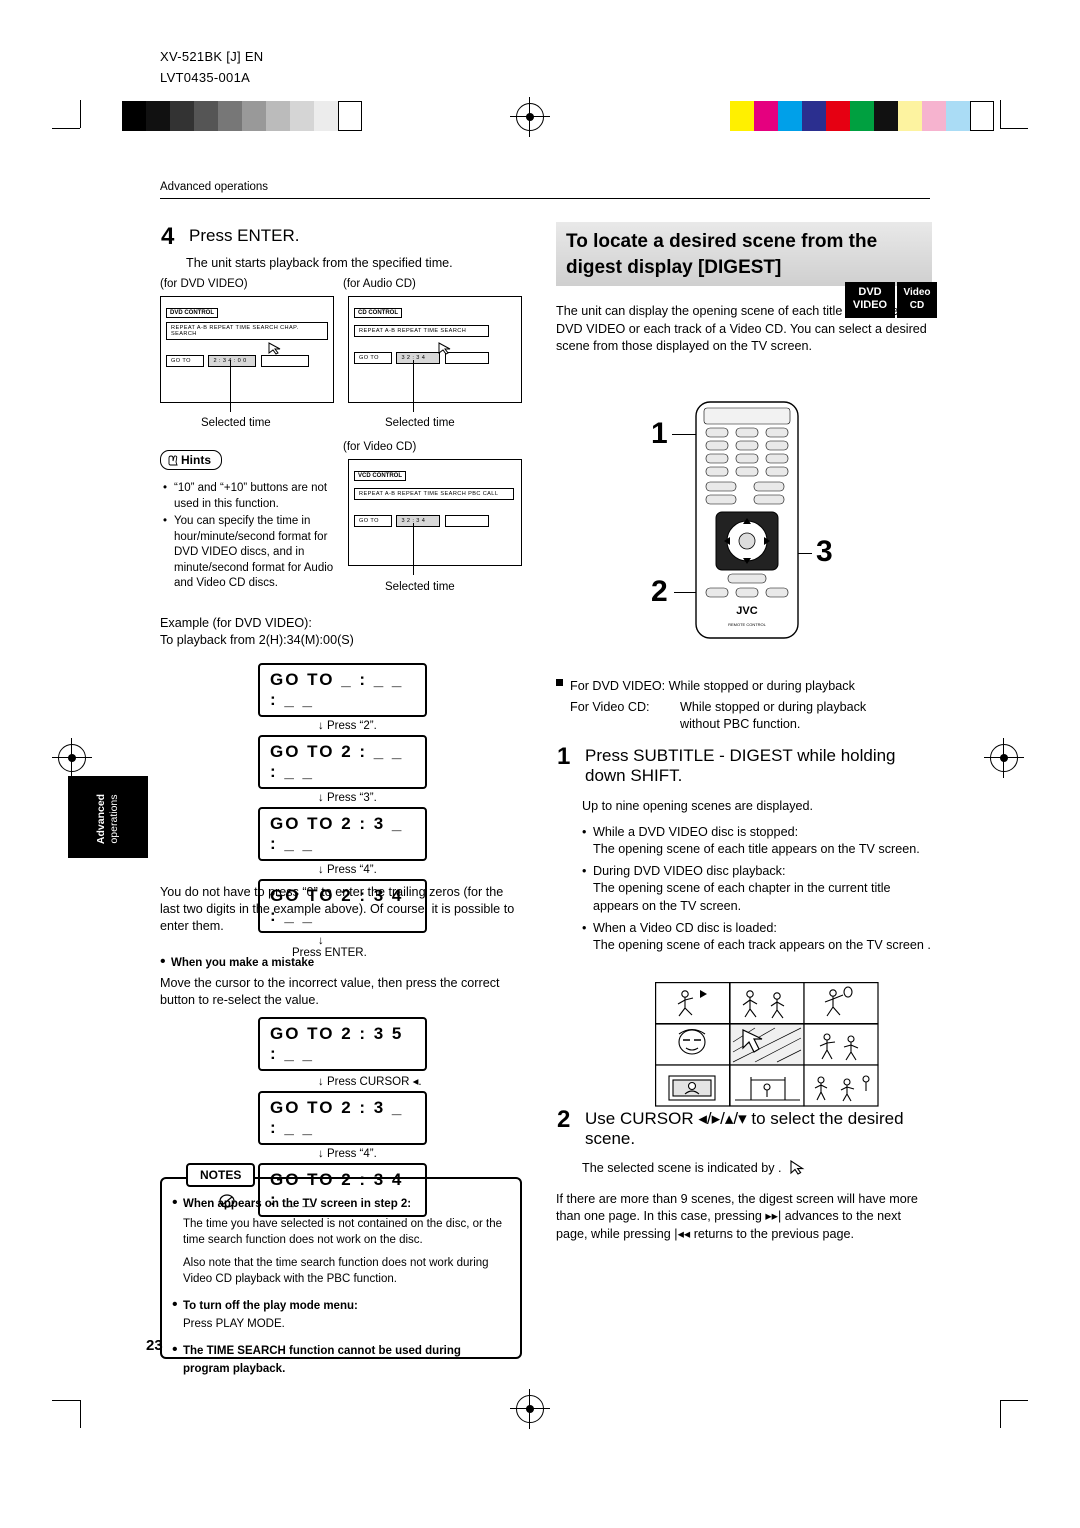 The width and height of the screenshot is (1080, 1528). Describe the element at coordinates (242, 116) in the screenshot. I see `grayscale-bar` at that location.